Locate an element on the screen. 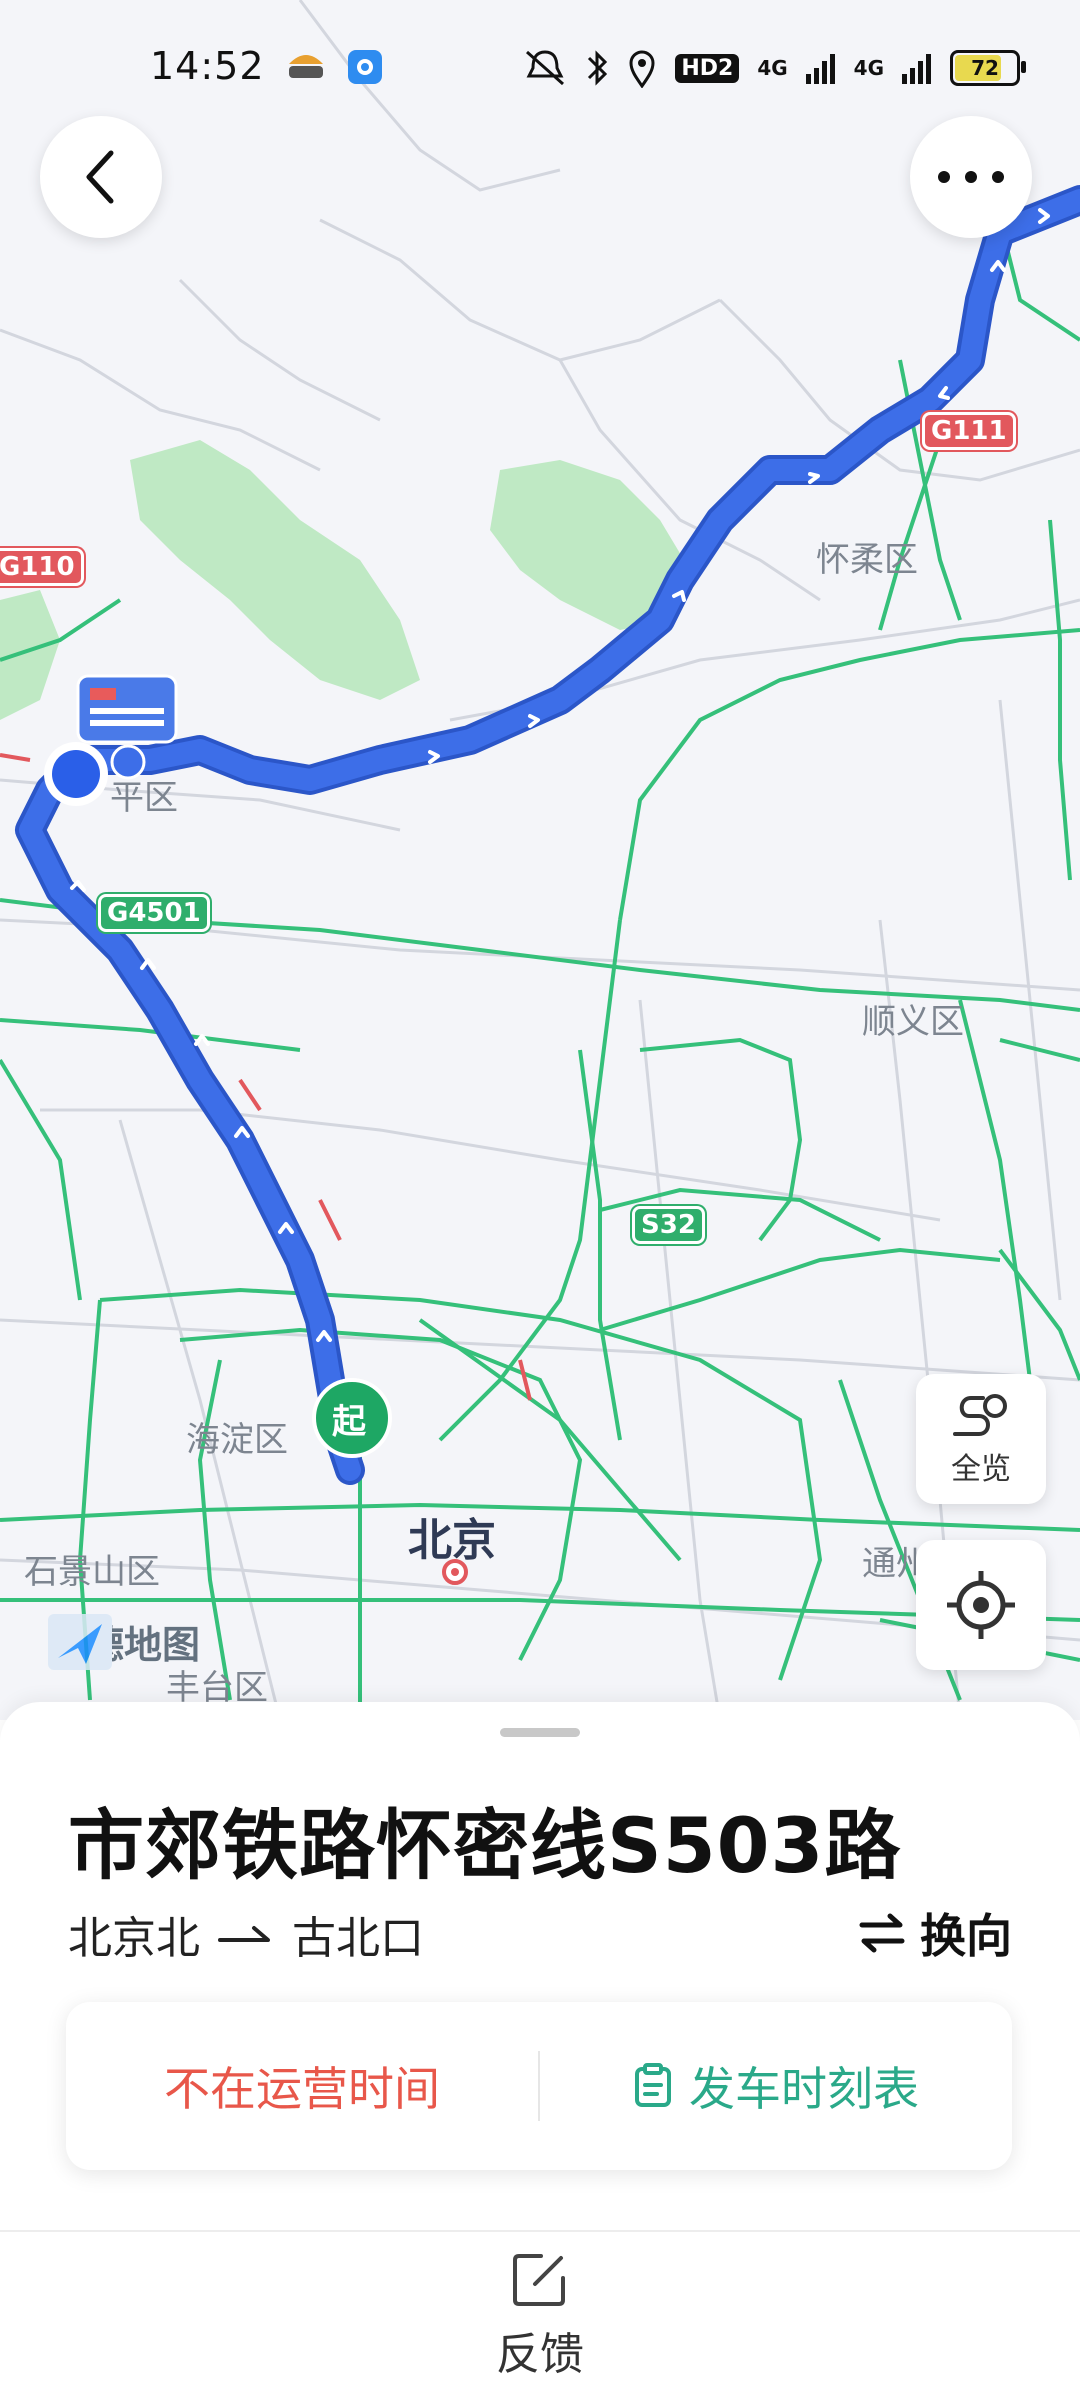 This screenshot has width=1080, height=2400. overview-button: 全览 is located at coordinates (981, 1439).